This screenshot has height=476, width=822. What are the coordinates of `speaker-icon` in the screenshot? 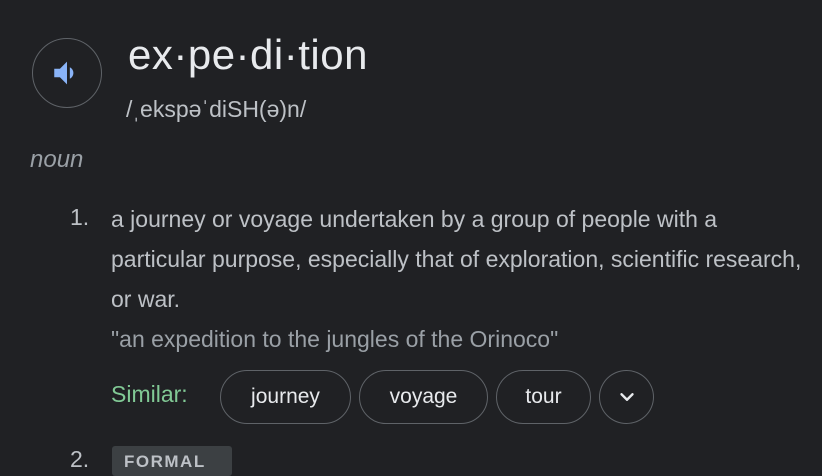 It's located at (64, 73).